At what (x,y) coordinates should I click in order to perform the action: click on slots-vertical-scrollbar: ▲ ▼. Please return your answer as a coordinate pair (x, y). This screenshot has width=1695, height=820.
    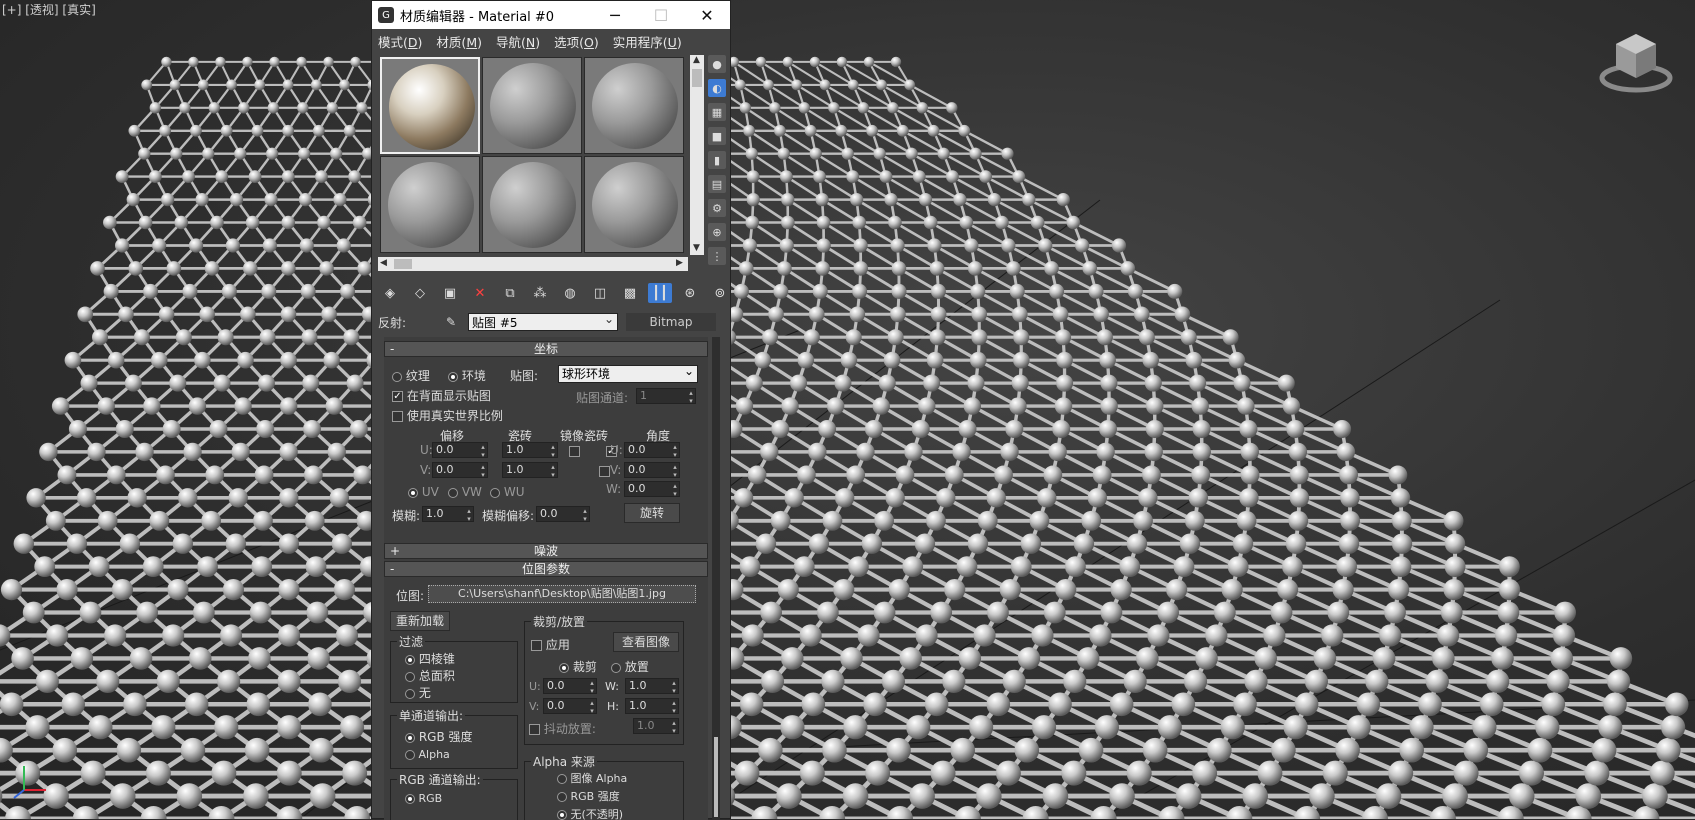
    Looking at the image, I should click on (697, 155).